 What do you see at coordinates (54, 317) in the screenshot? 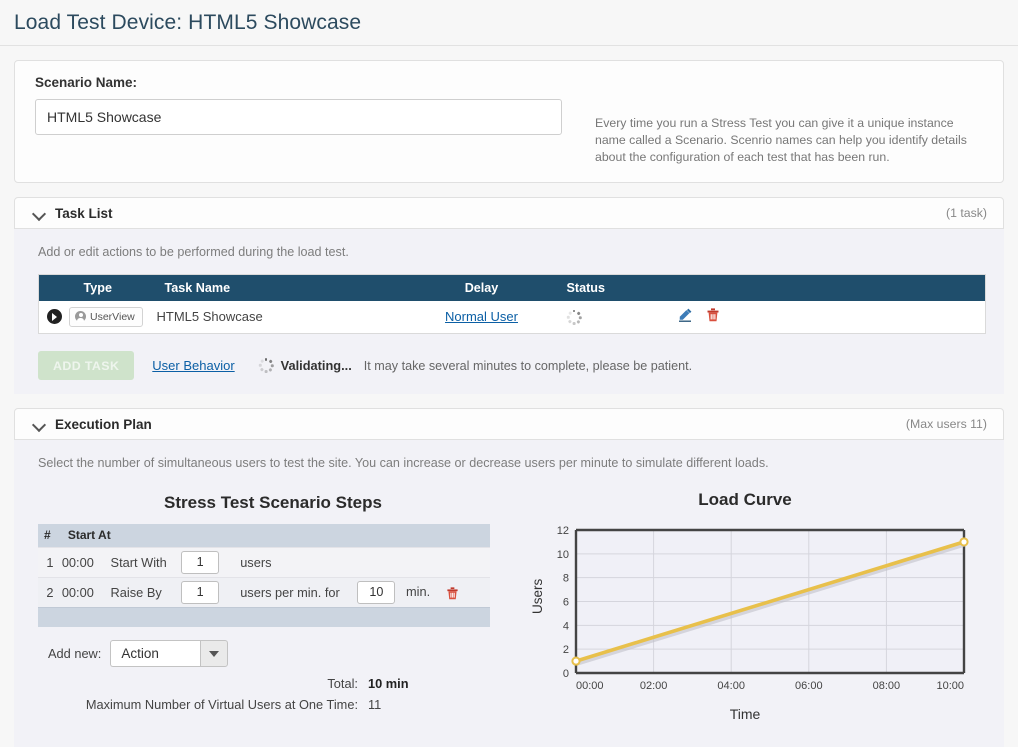
I see `expand-row-icon` at bounding box center [54, 317].